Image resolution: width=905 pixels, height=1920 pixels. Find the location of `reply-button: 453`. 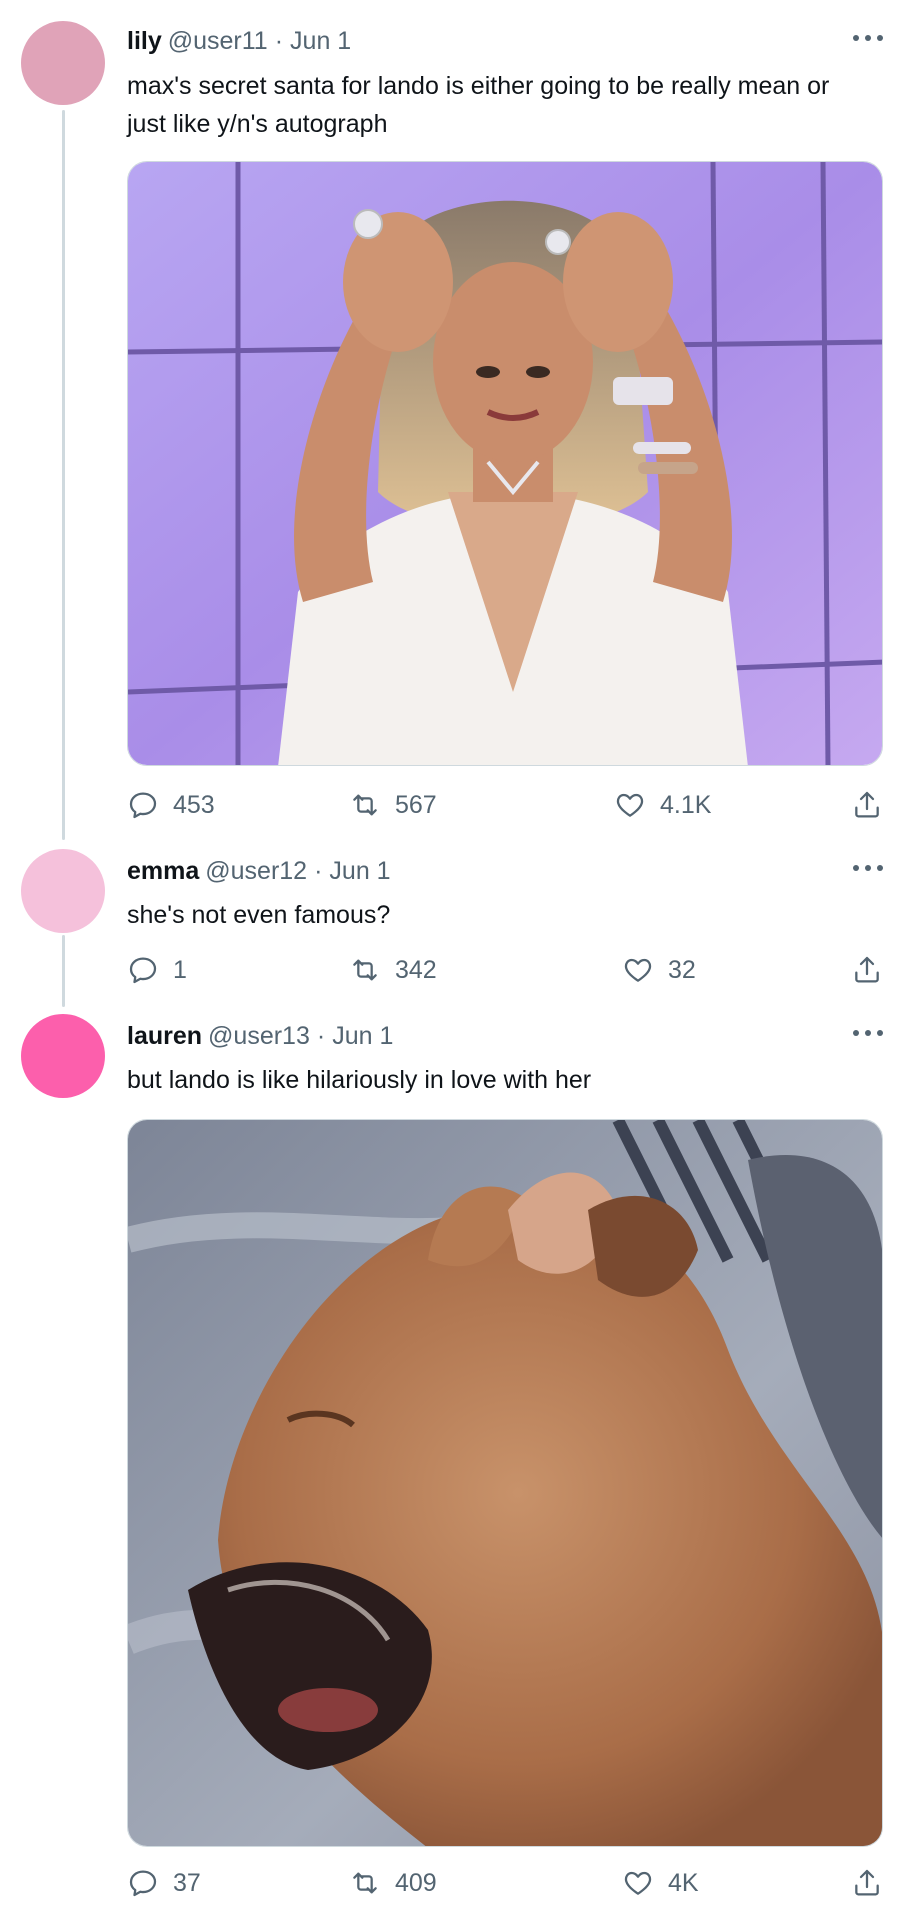

reply-button: 453 is located at coordinates (171, 805).